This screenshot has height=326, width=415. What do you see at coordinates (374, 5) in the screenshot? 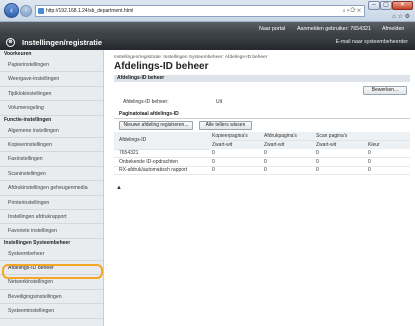
I see `minimize-button: –` at bounding box center [374, 5].